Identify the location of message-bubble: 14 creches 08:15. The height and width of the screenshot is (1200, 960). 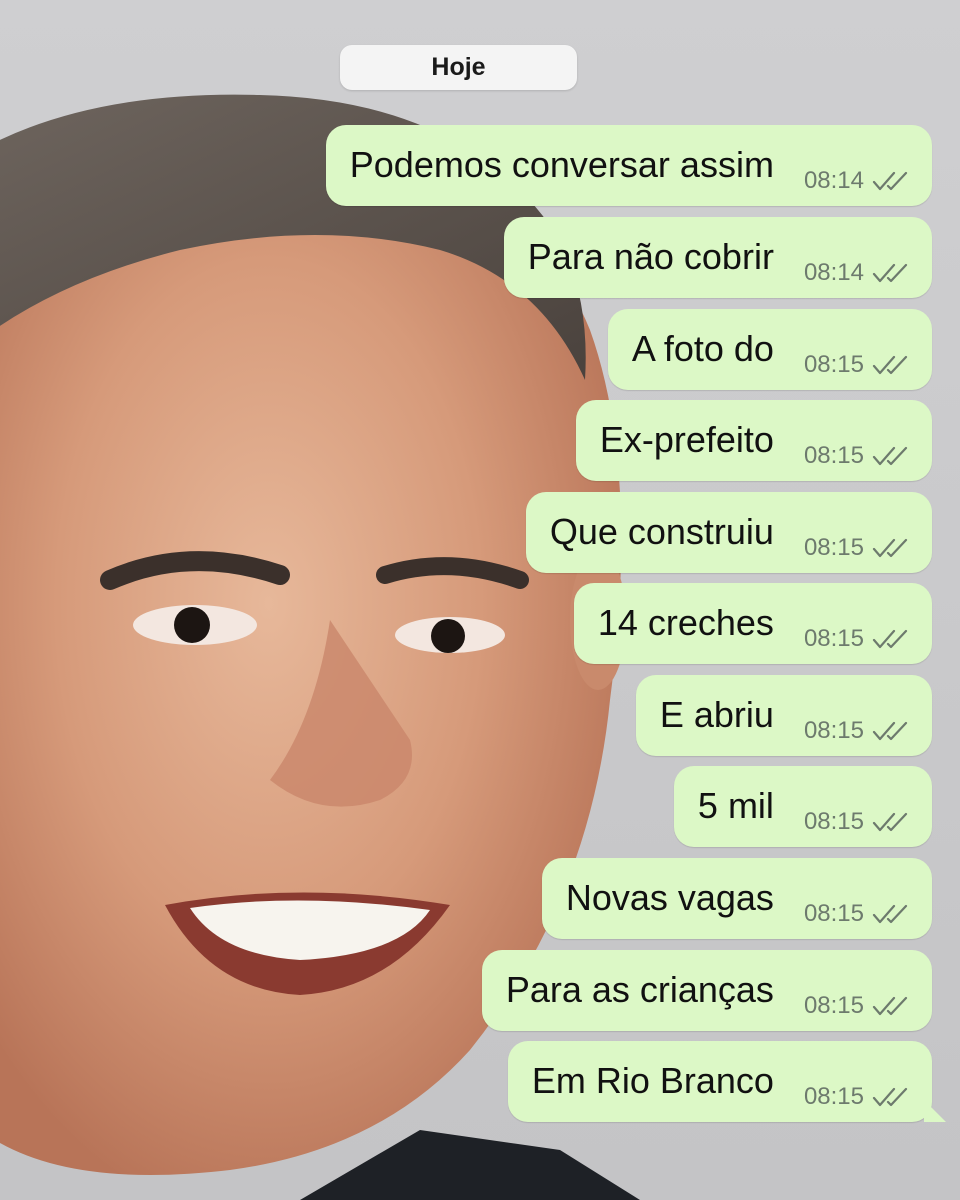
(752, 623).